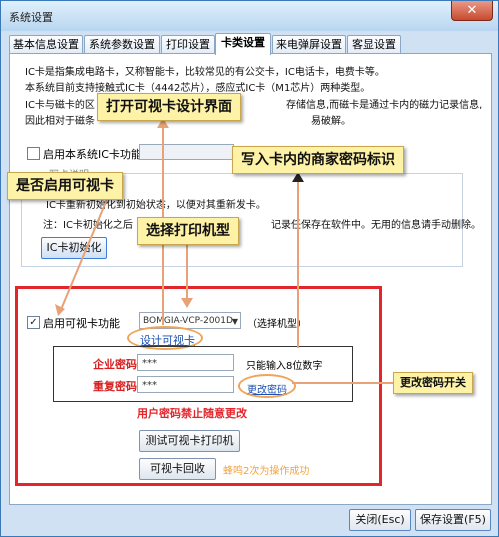 The width and height of the screenshot is (499, 537). I want to click on callout-select-printer: 选择打印机型, so click(188, 231).